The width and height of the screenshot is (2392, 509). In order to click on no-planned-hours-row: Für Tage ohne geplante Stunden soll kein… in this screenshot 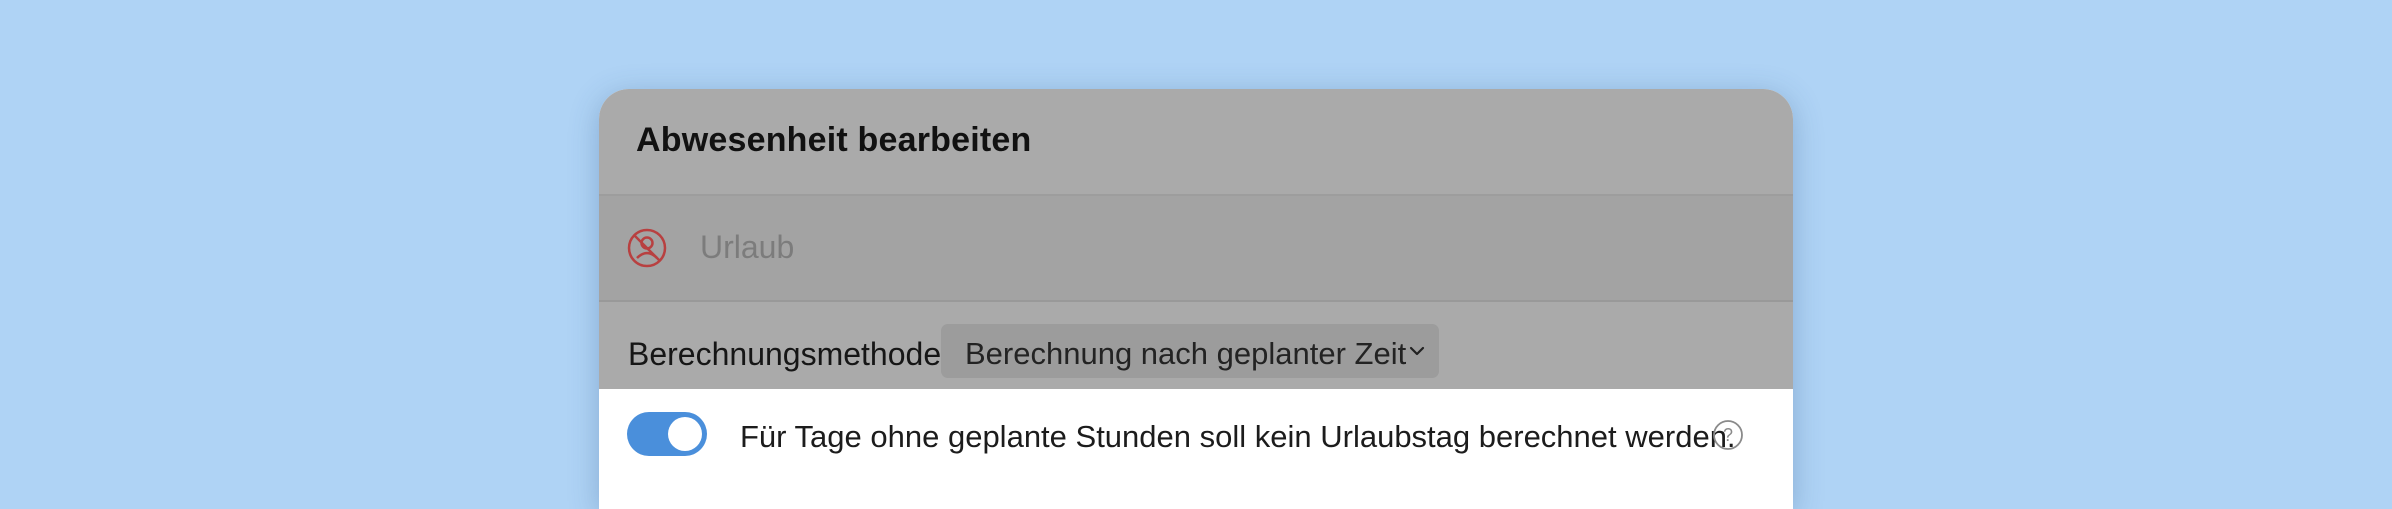, I will do `click(1196, 449)`.